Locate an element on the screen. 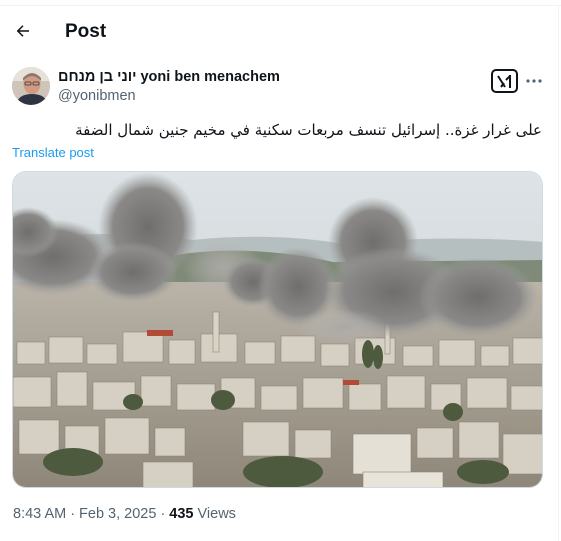  arrow-left-icon is located at coordinates (22, 31).